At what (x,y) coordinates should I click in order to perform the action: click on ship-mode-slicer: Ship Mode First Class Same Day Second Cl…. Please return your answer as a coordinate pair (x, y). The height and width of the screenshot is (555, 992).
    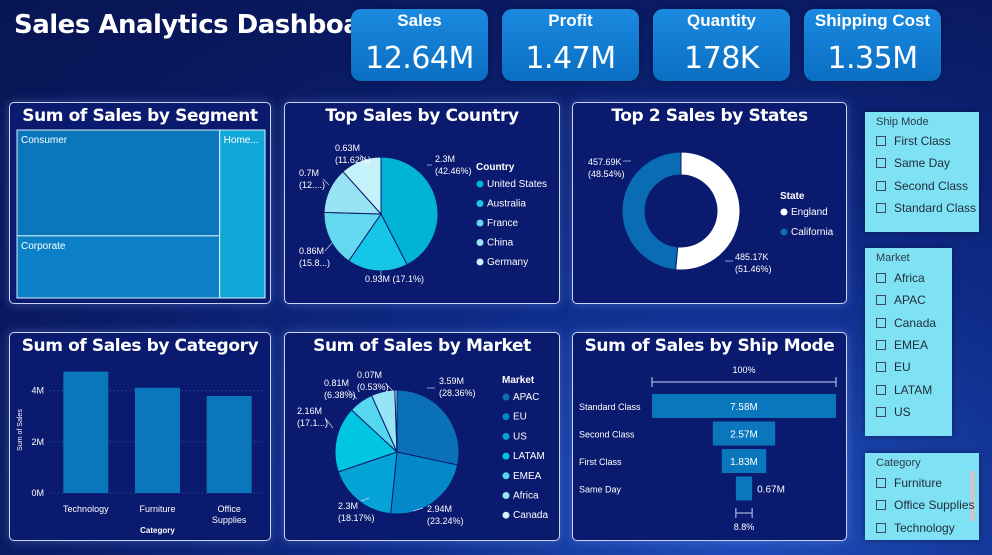
    Looking at the image, I should click on (922, 172).